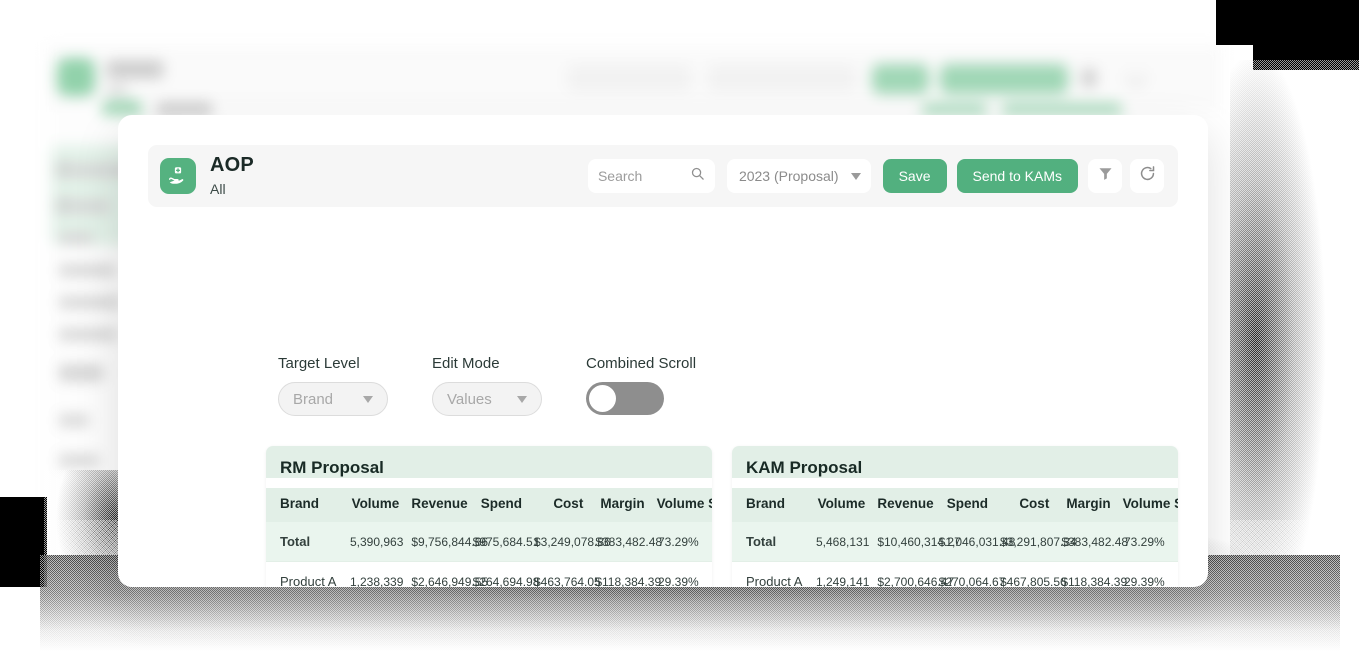 The width and height of the screenshot is (1359, 651). I want to click on search-field, so click(651, 176).